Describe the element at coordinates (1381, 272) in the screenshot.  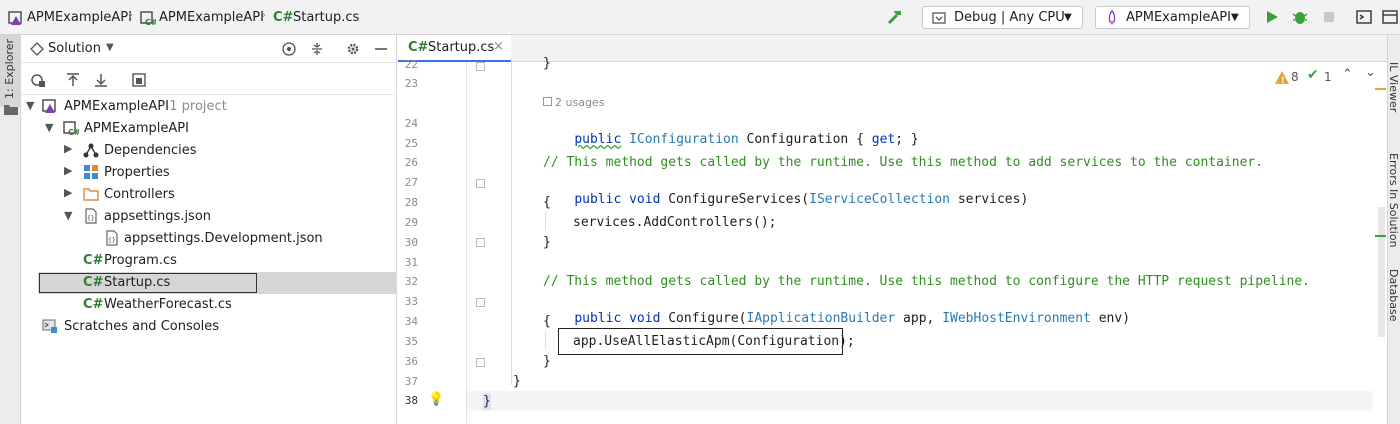
I see `scroll-thumb` at that location.